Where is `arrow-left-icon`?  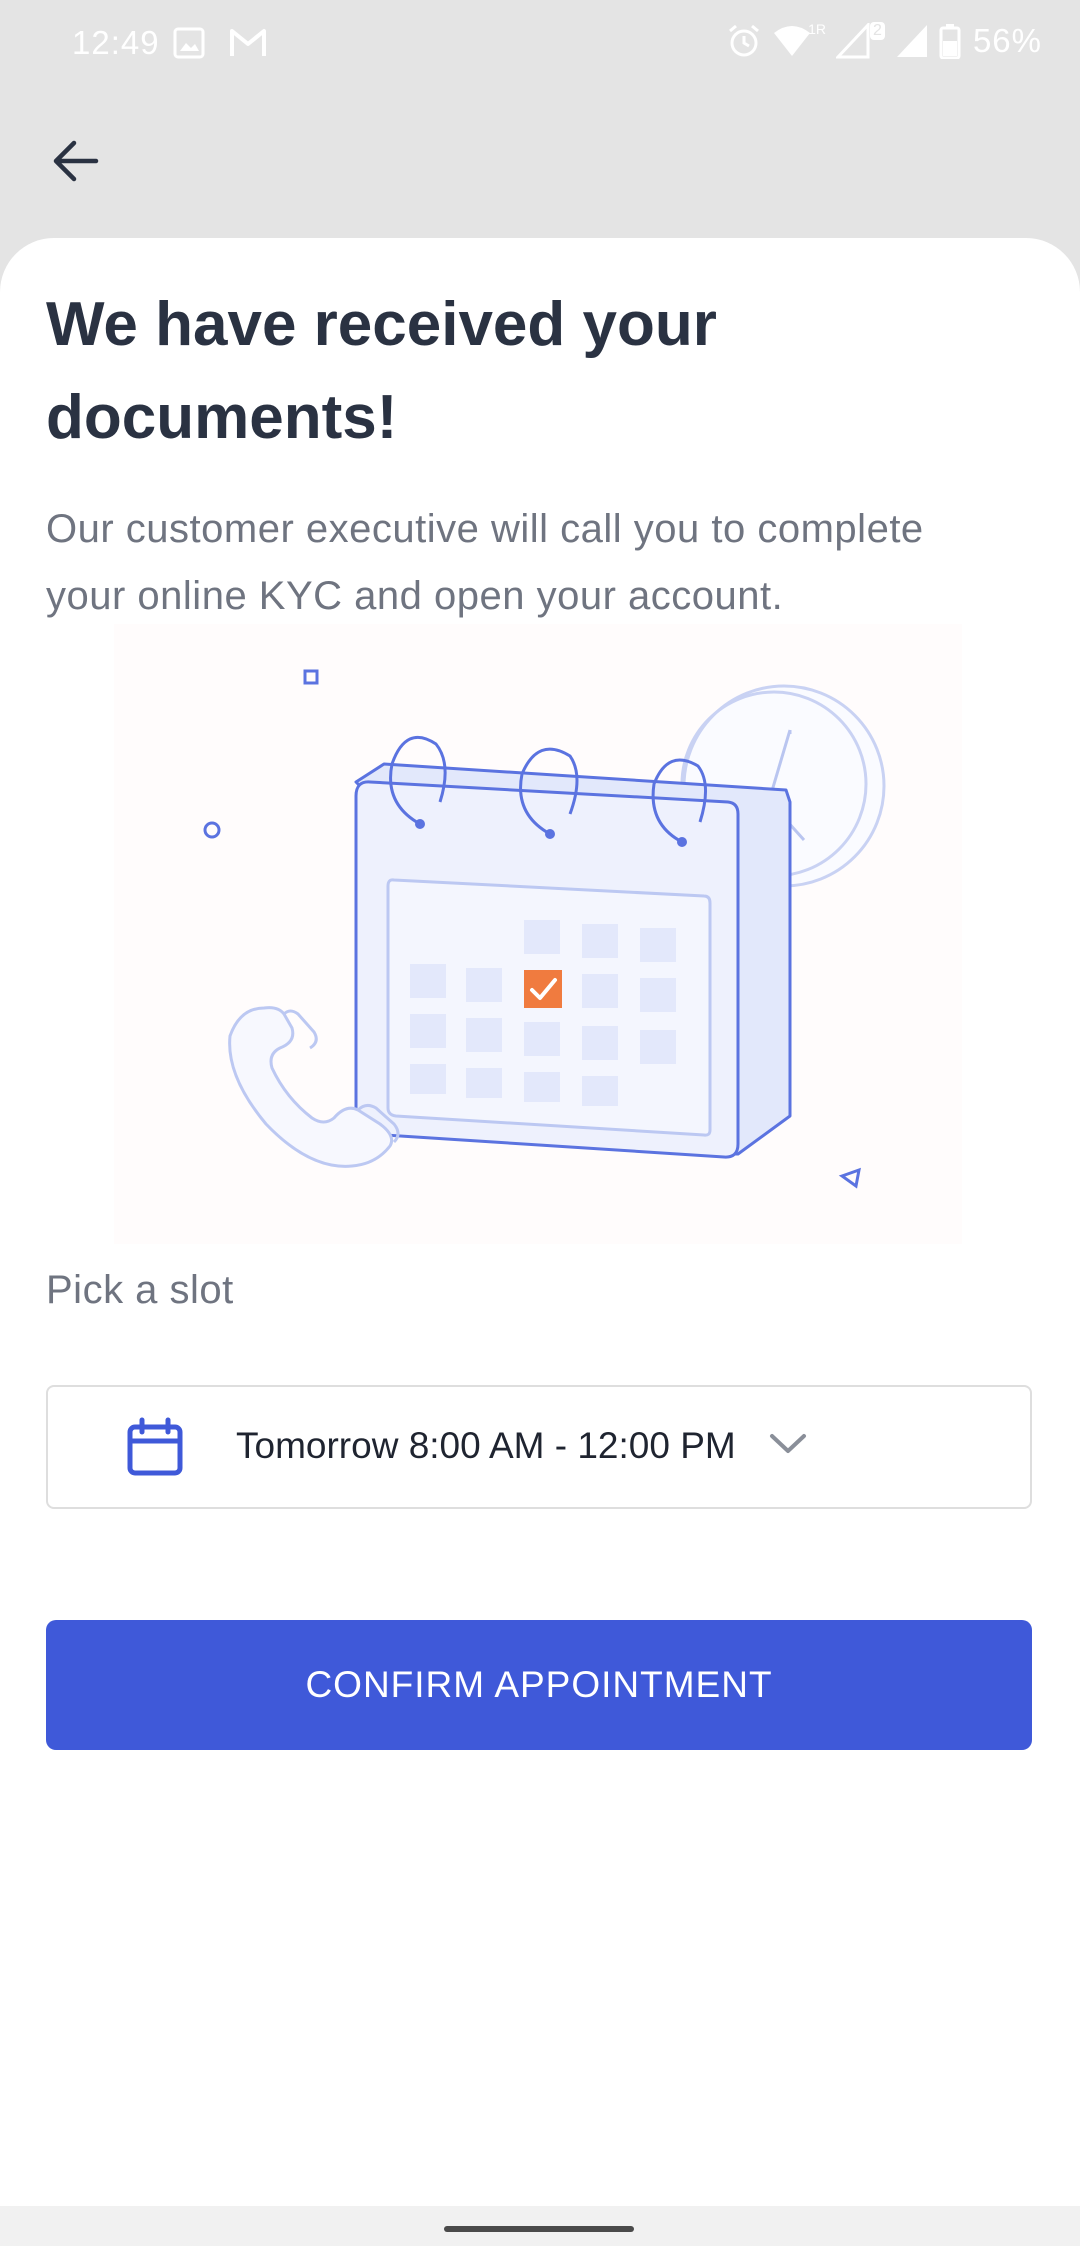
arrow-left-icon is located at coordinates (76, 161).